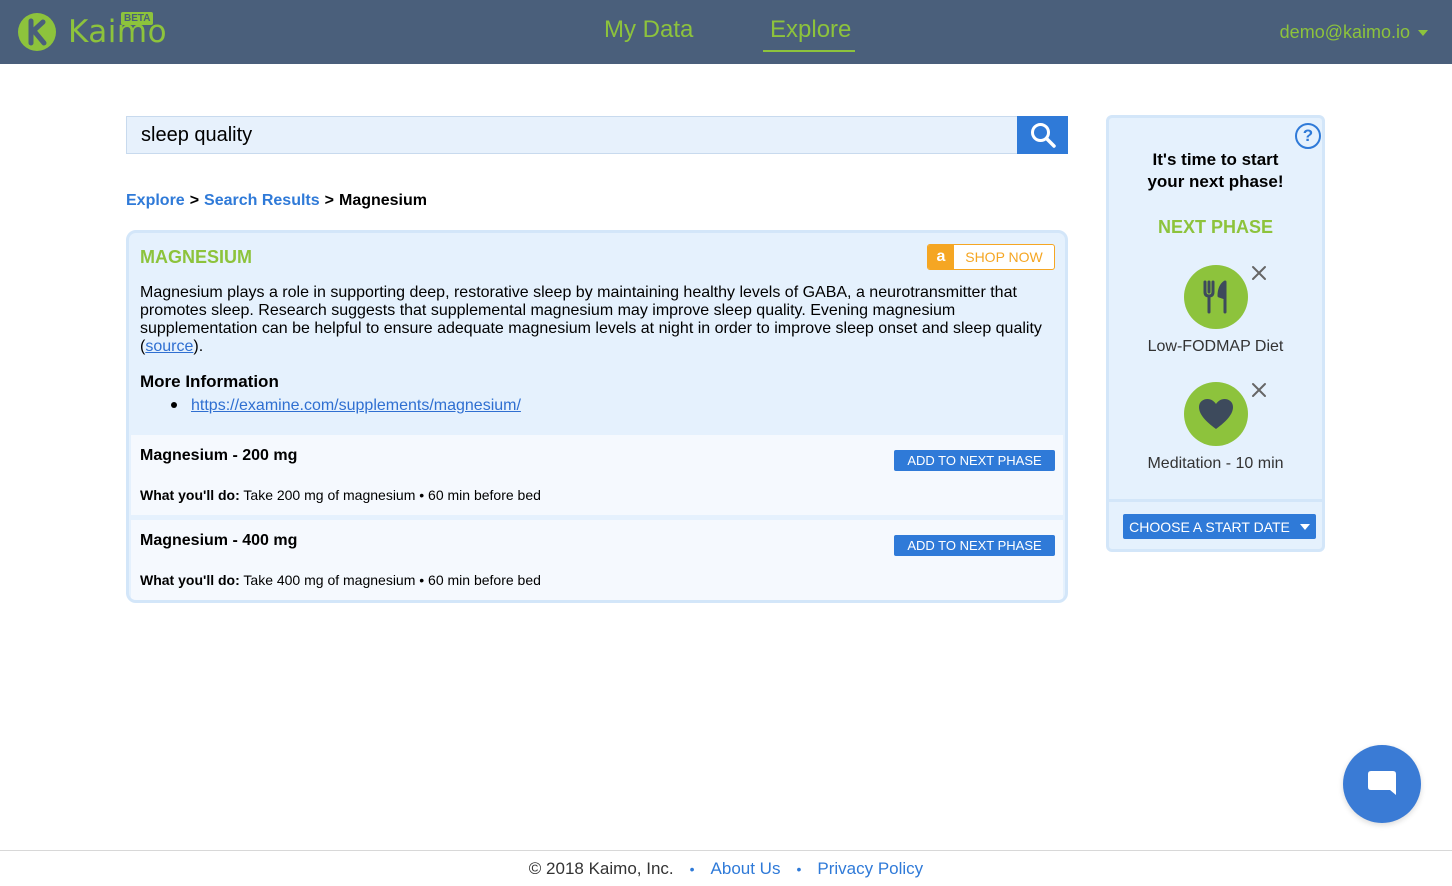 The image size is (1452, 886). Describe the element at coordinates (169, 346) in the screenshot. I see `source-link: source` at that location.